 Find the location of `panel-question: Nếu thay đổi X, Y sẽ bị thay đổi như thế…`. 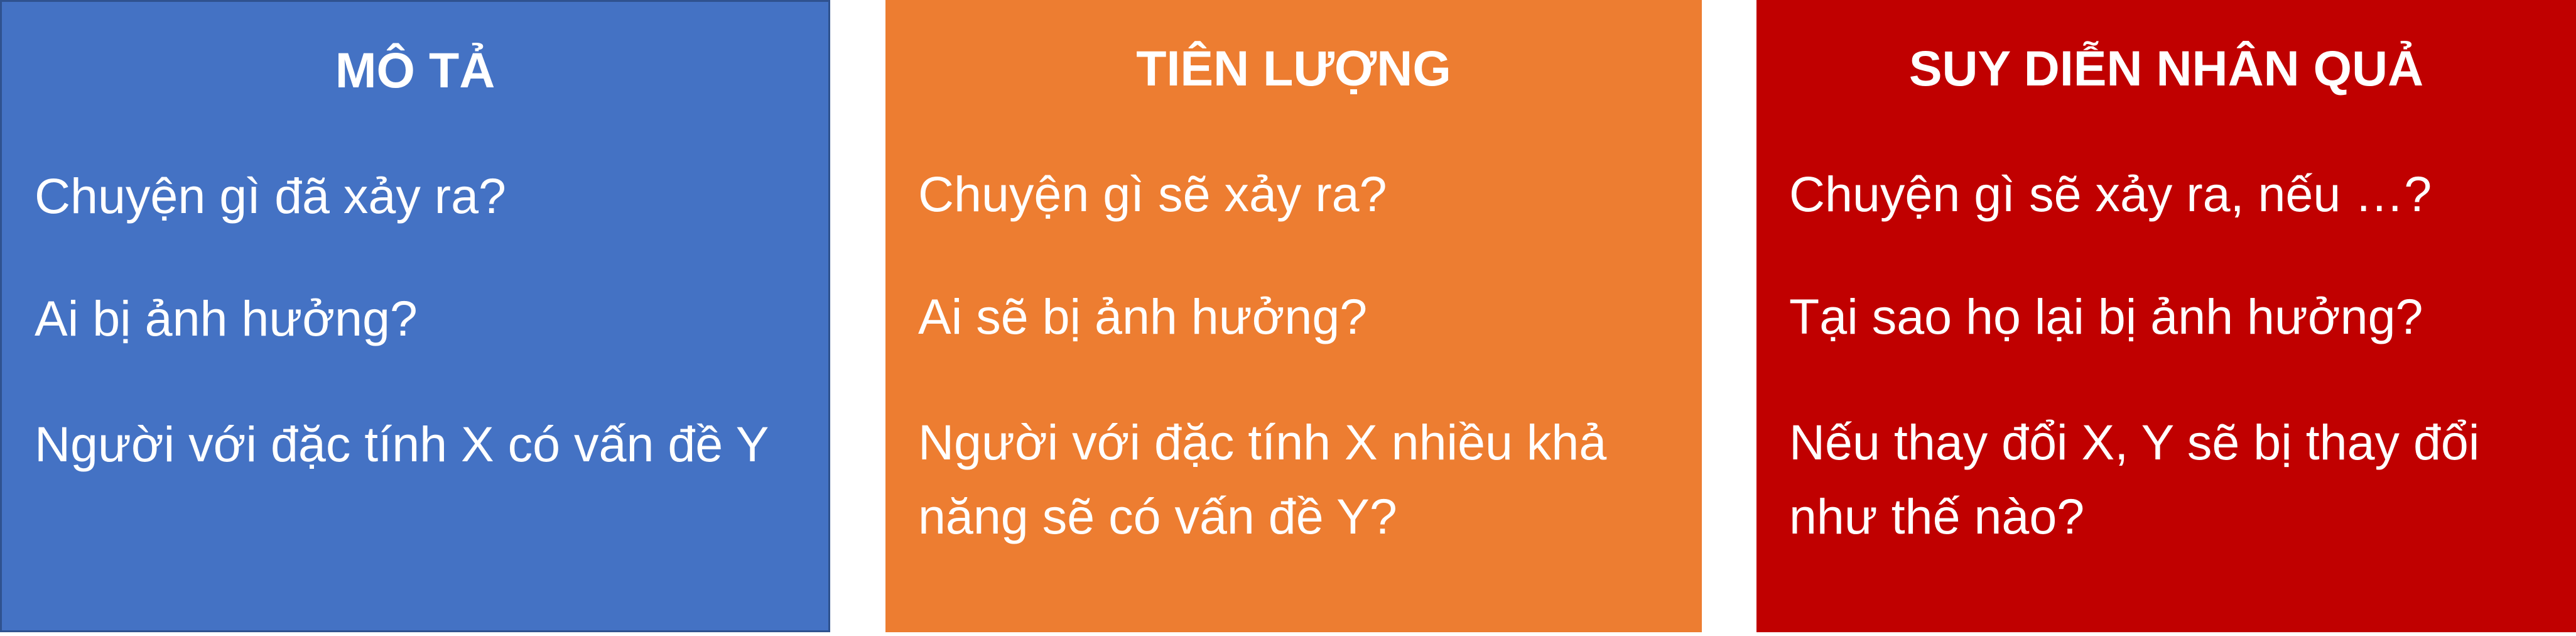

panel-question: Nếu thay đổi X, Y sẽ bị thay đổi như thế… is located at coordinates (2134, 479).